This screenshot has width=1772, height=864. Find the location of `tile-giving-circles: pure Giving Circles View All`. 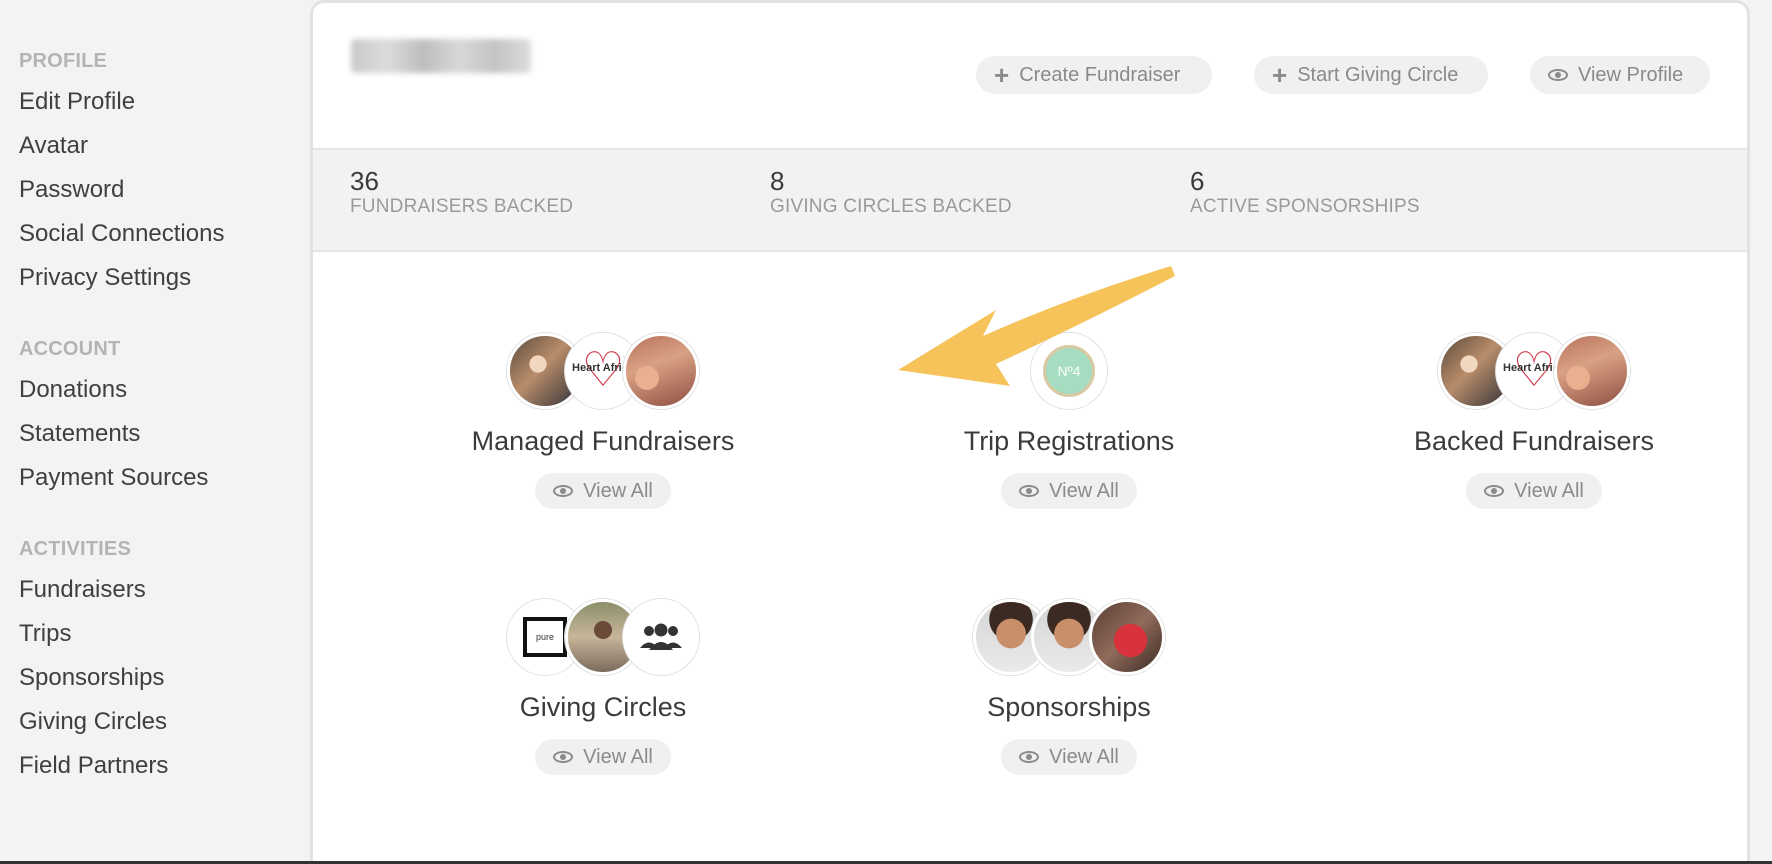

tile-giving-circles: pure Giving Circles View All is located at coordinates (603, 687).